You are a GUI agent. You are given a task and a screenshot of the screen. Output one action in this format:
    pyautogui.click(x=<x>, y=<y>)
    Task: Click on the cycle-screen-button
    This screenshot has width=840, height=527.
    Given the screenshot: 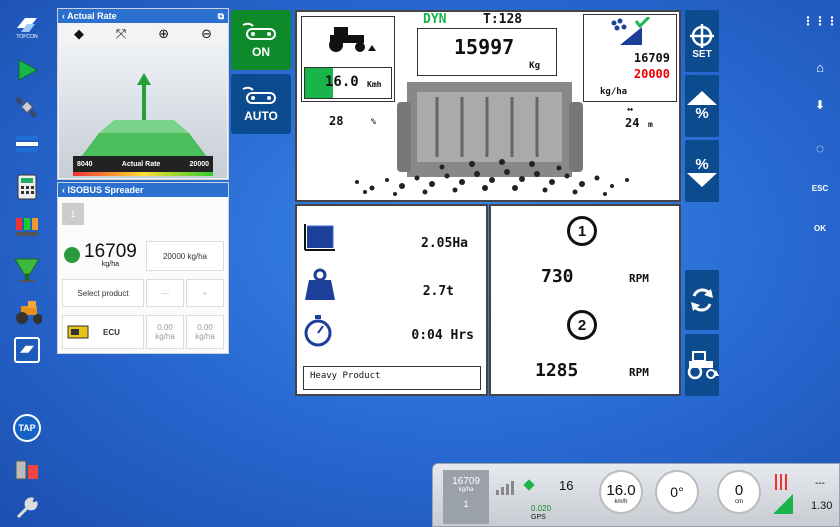 What is the action you would take?
    pyautogui.click(x=702, y=300)
    